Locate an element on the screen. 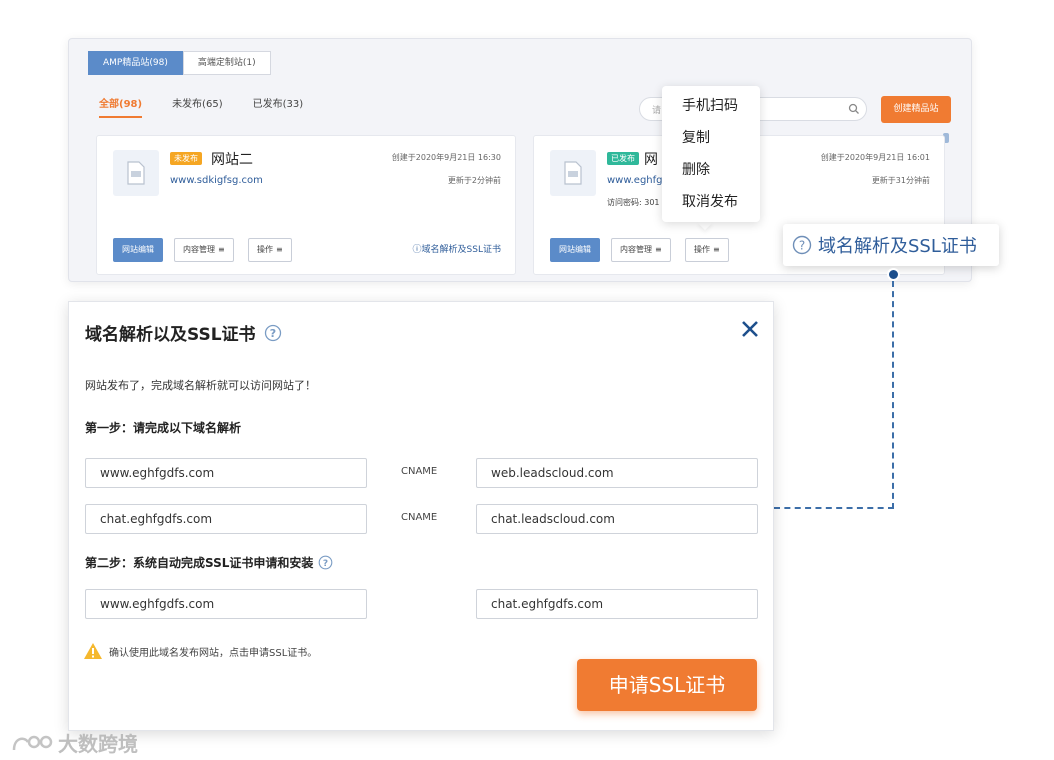  filter-published: 已发布(33) is located at coordinates (278, 106).